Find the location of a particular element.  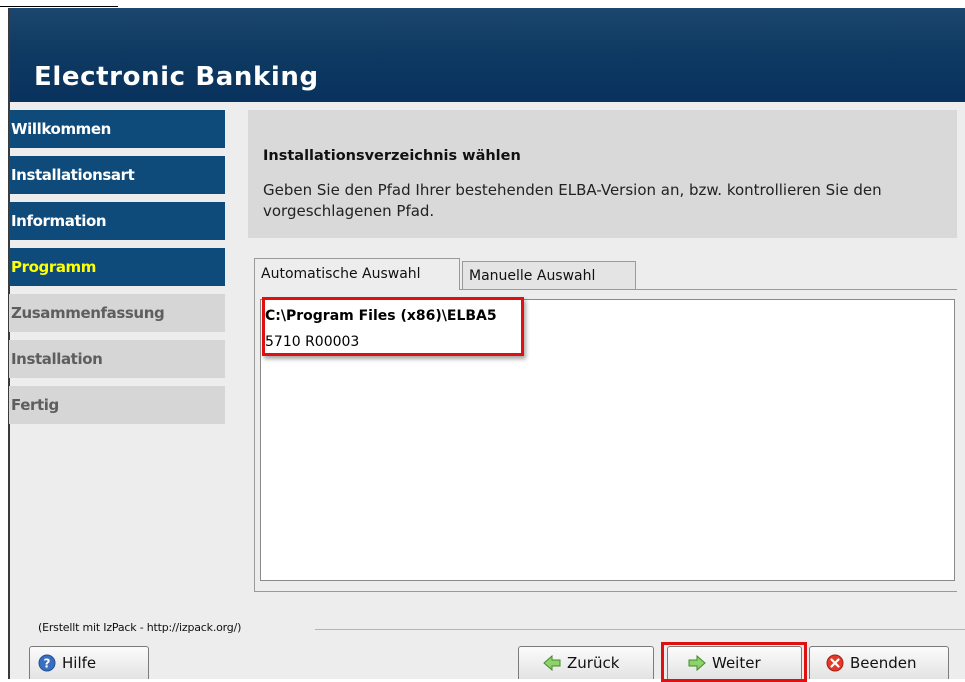

quit-button-label: Beenden is located at coordinates (883, 663).